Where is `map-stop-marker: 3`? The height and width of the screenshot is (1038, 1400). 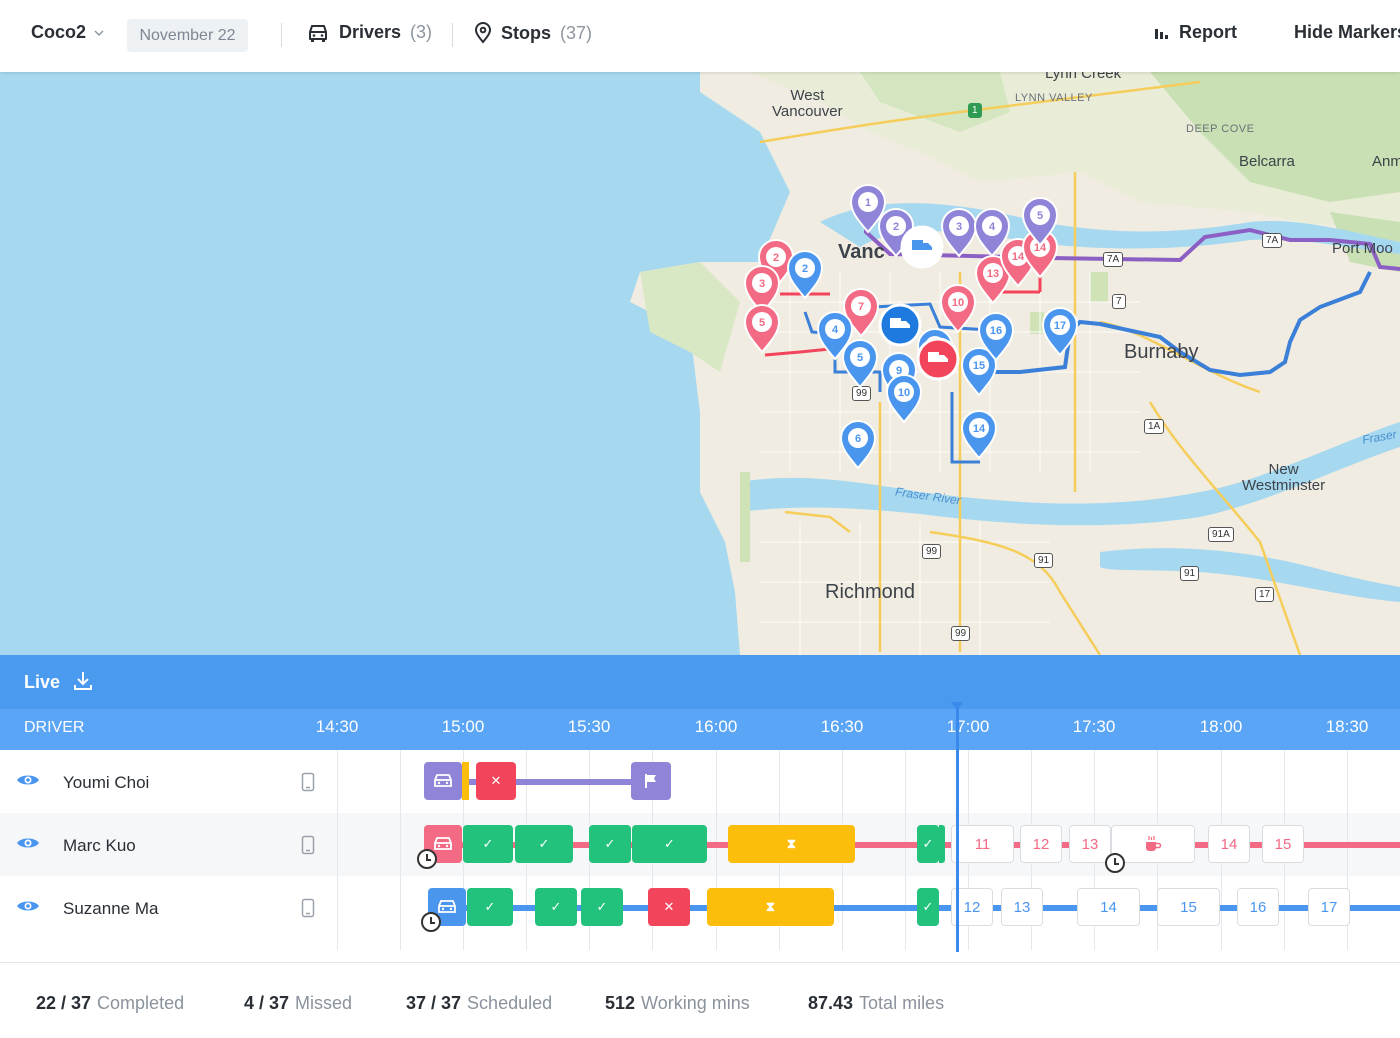
map-stop-marker: 3 is located at coordinates (959, 233).